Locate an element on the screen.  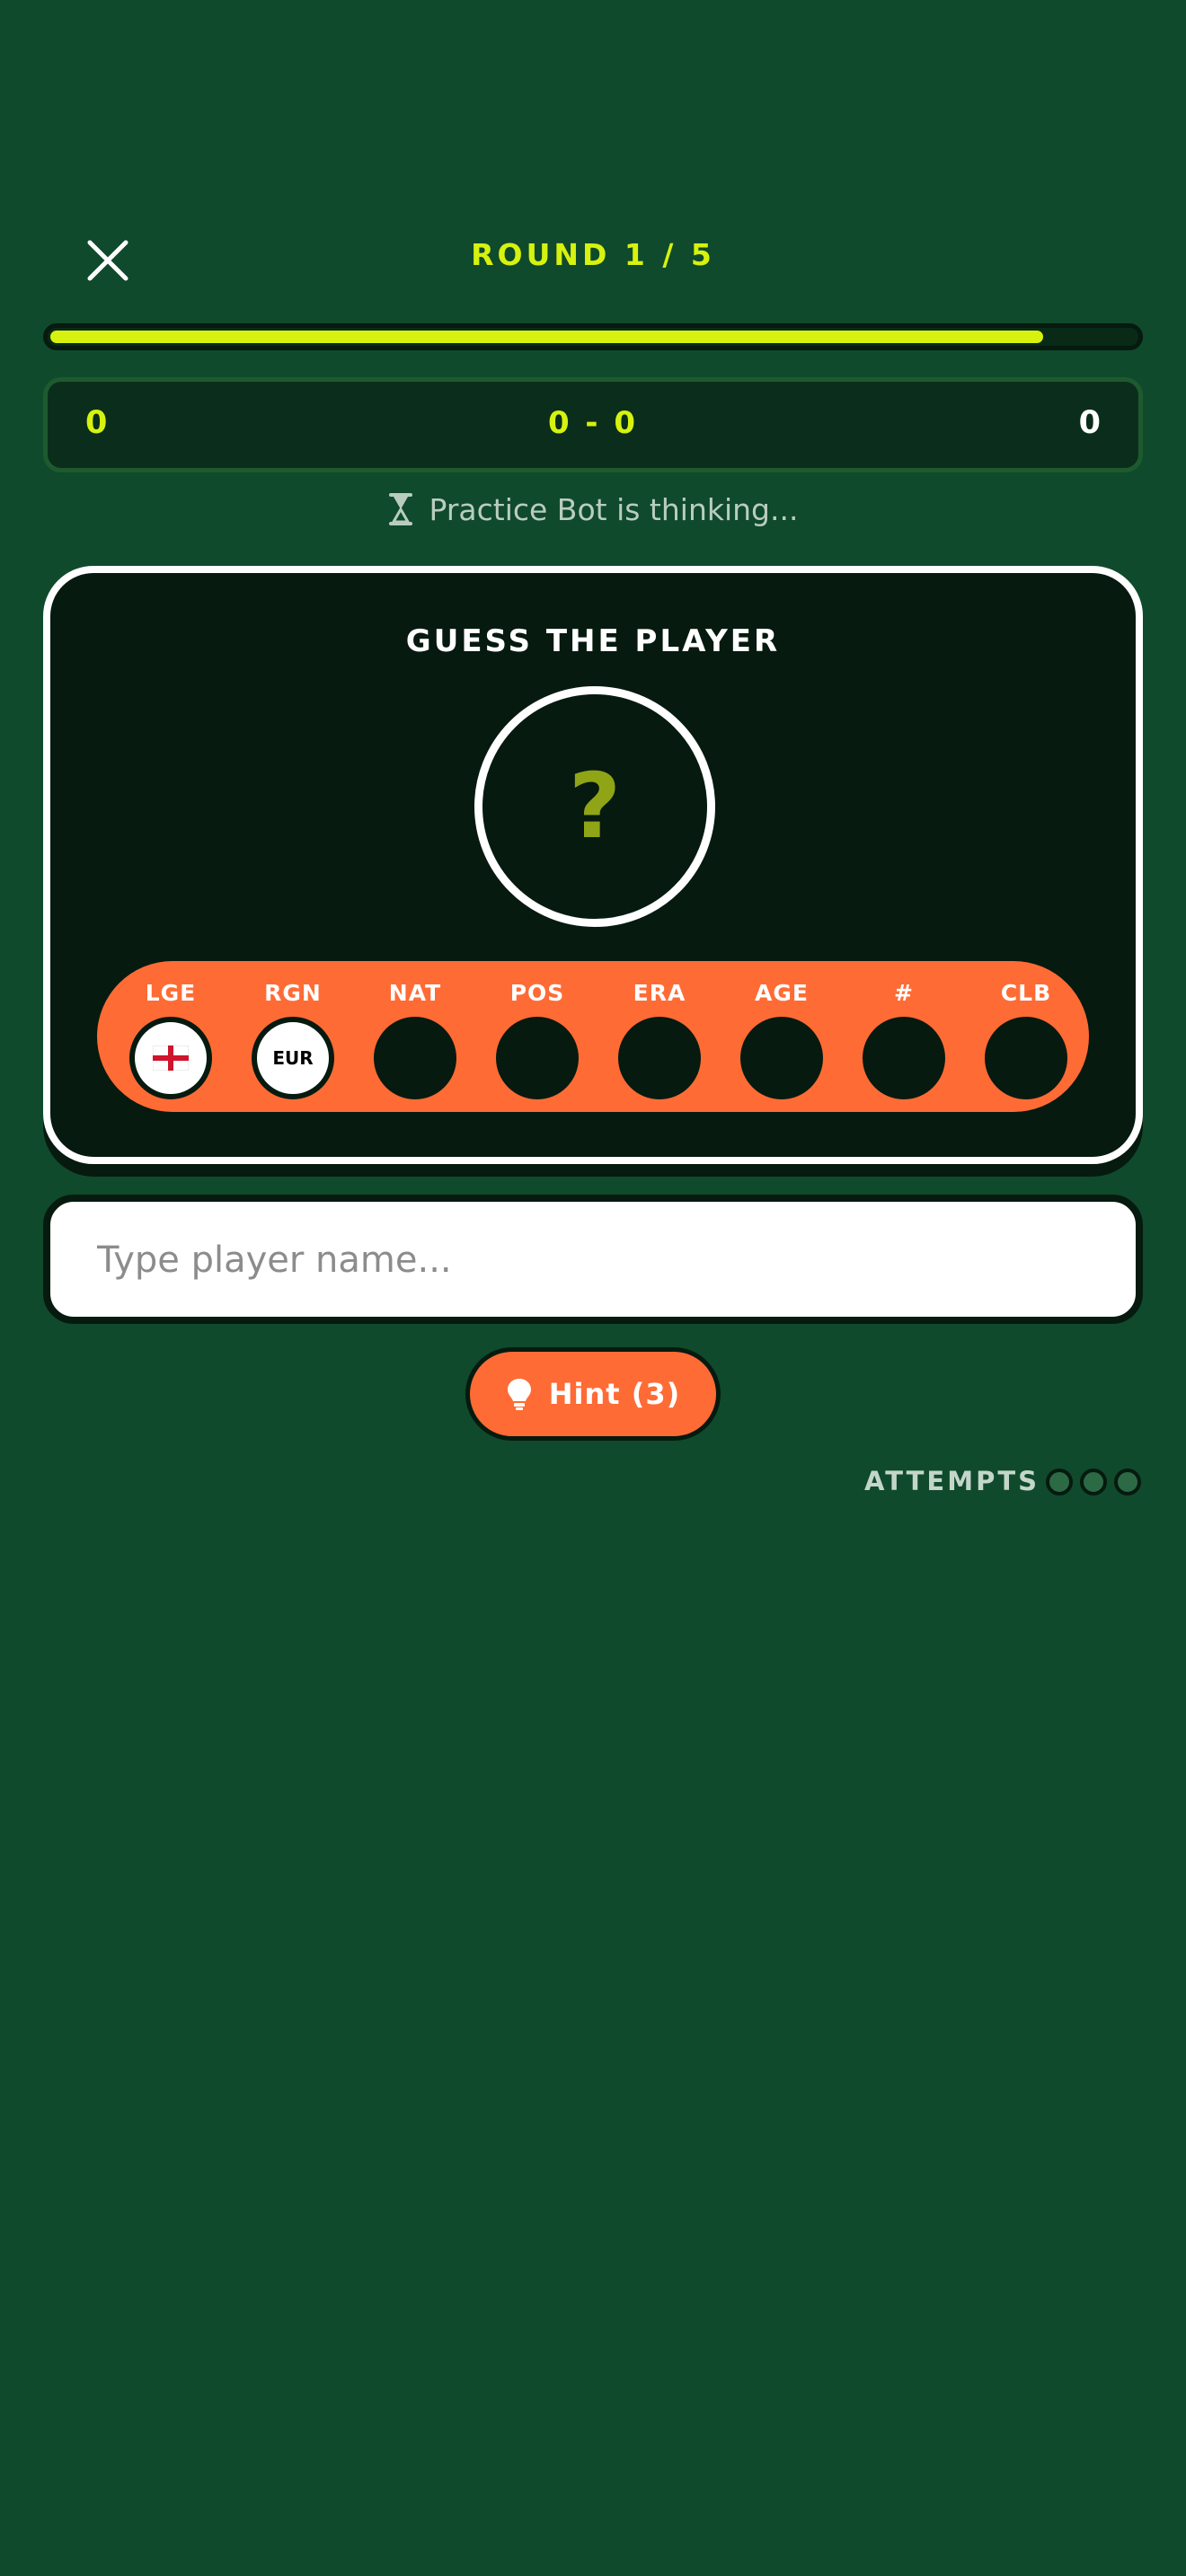
england-flag-icon is located at coordinates (171, 1058).